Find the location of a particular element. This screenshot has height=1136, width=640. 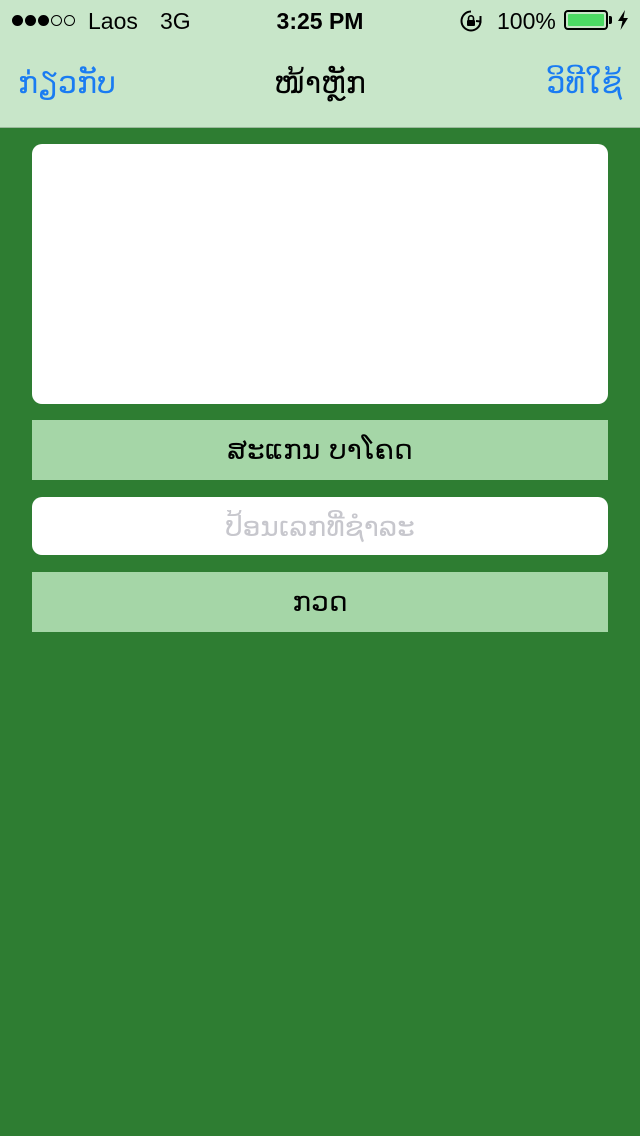

page-title: ໜ້າຫຼັກ is located at coordinates (320, 83).